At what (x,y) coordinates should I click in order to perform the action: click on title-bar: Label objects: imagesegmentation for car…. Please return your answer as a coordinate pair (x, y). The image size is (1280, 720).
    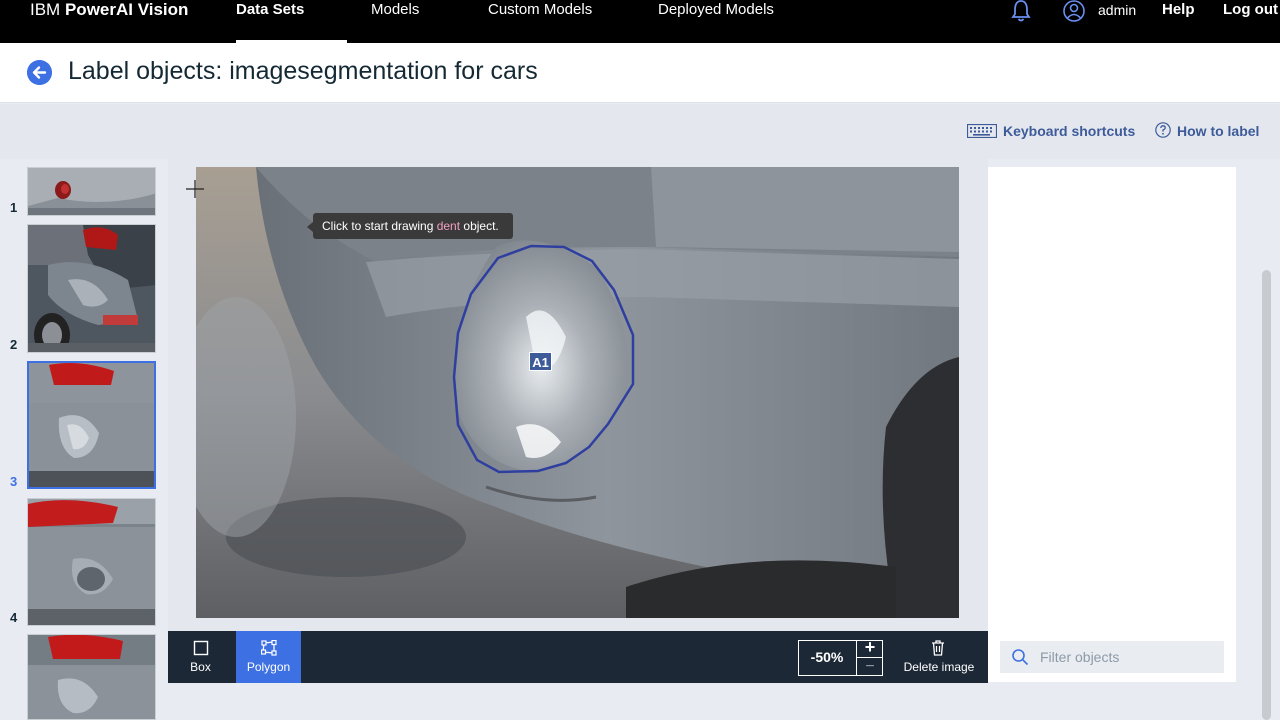
    Looking at the image, I should click on (640, 73).